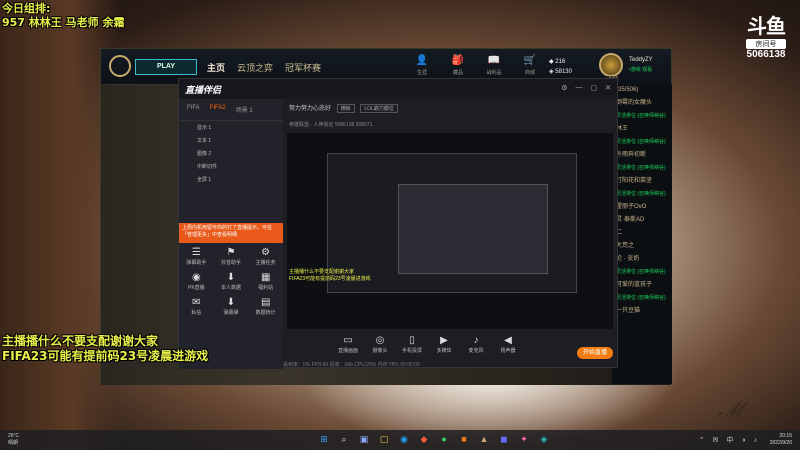 This screenshot has width=800, height=450. I want to click on friend-item: 大荒之, so click(642, 246).